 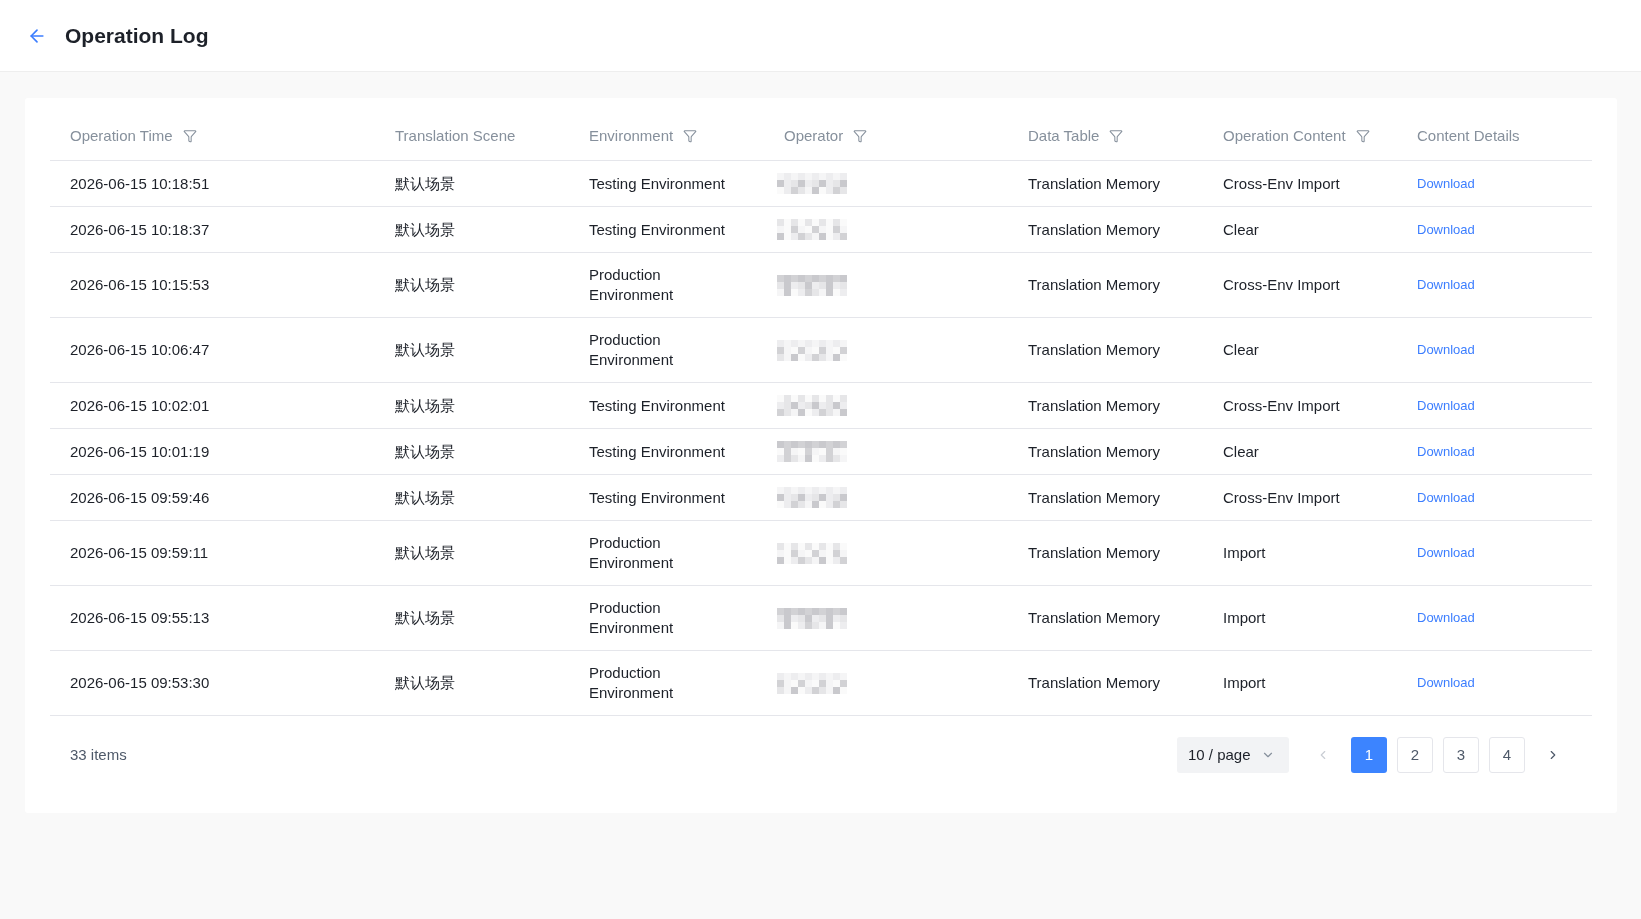 I want to click on page-number-button: 3, so click(x=1461, y=755).